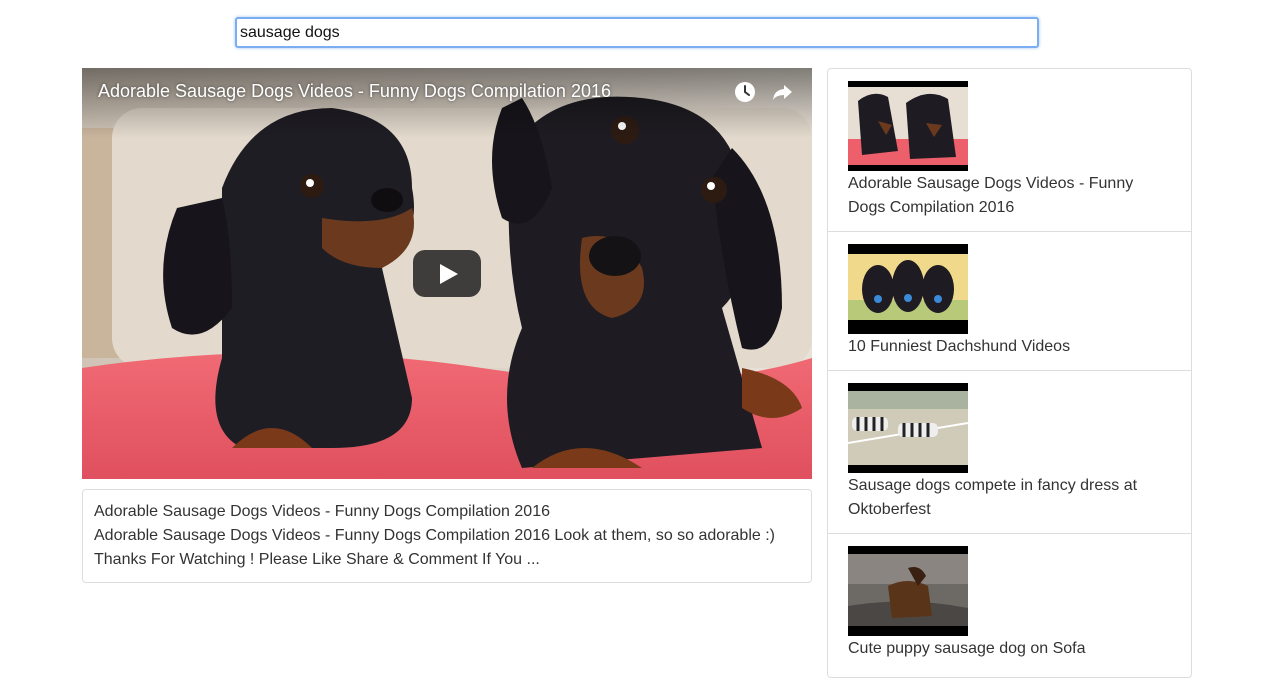 The width and height of the screenshot is (1274, 678). What do you see at coordinates (745, 92) in the screenshot?
I see `clock-icon` at bounding box center [745, 92].